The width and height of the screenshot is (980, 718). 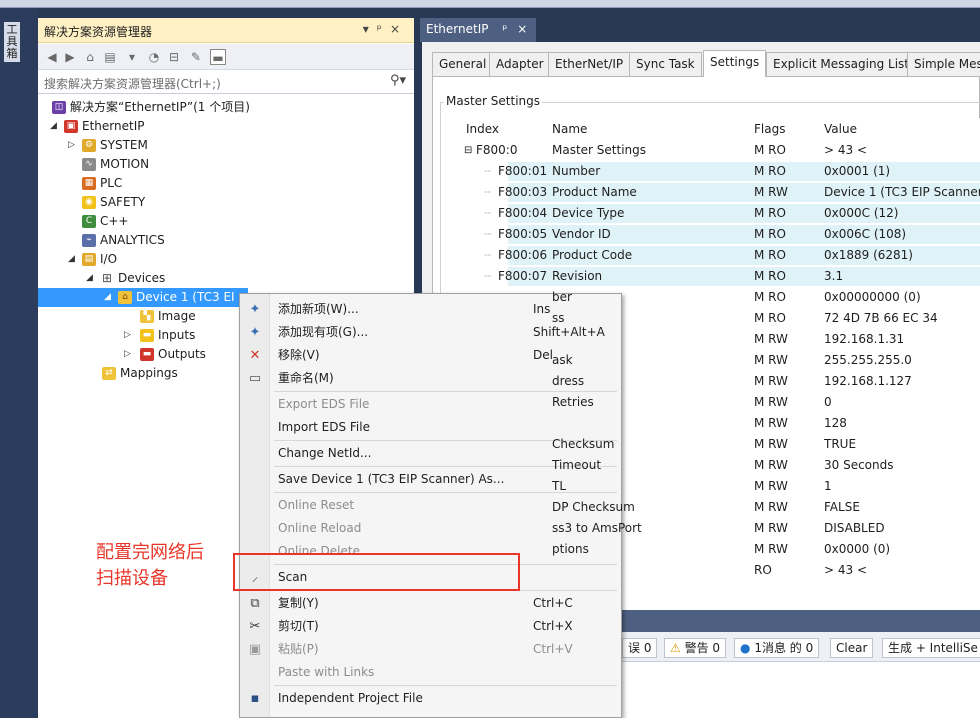 I want to click on search-input: 搜索解决方案资源管理器(Ctrl+;), so click(x=132, y=83).